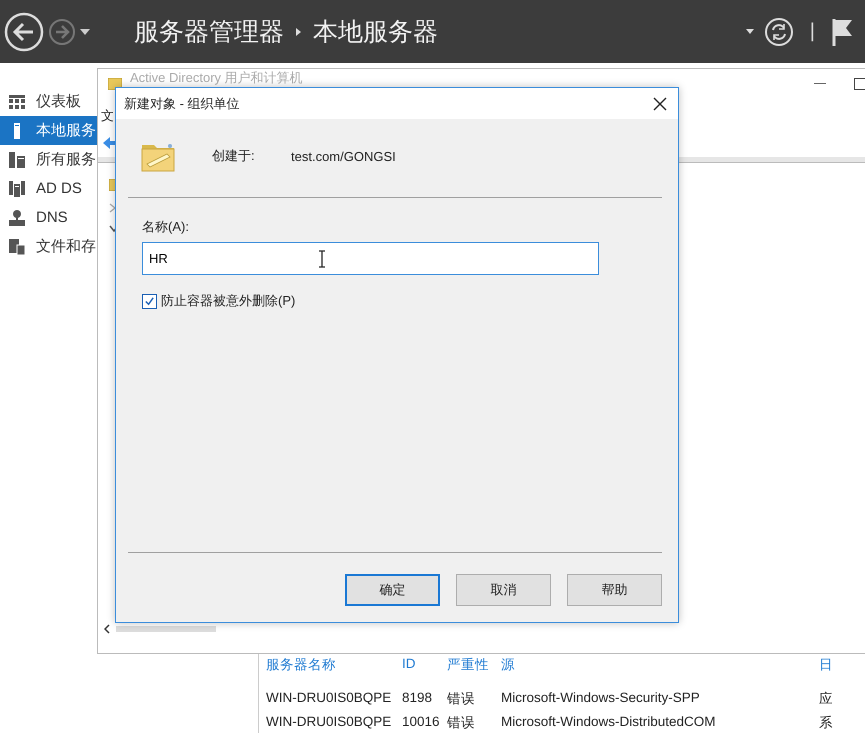  What do you see at coordinates (370, 258) in the screenshot?
I see `name-field: HR` at bounding box center [370, 258].